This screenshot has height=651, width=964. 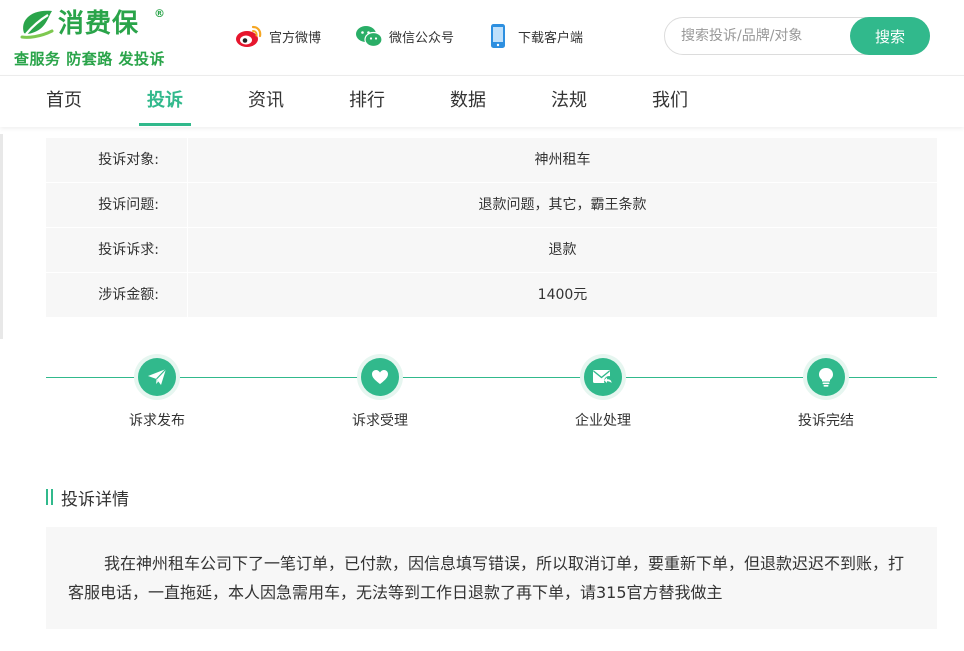 I want to click on weibo-link: 官方微博, so click(x=278, y=36).